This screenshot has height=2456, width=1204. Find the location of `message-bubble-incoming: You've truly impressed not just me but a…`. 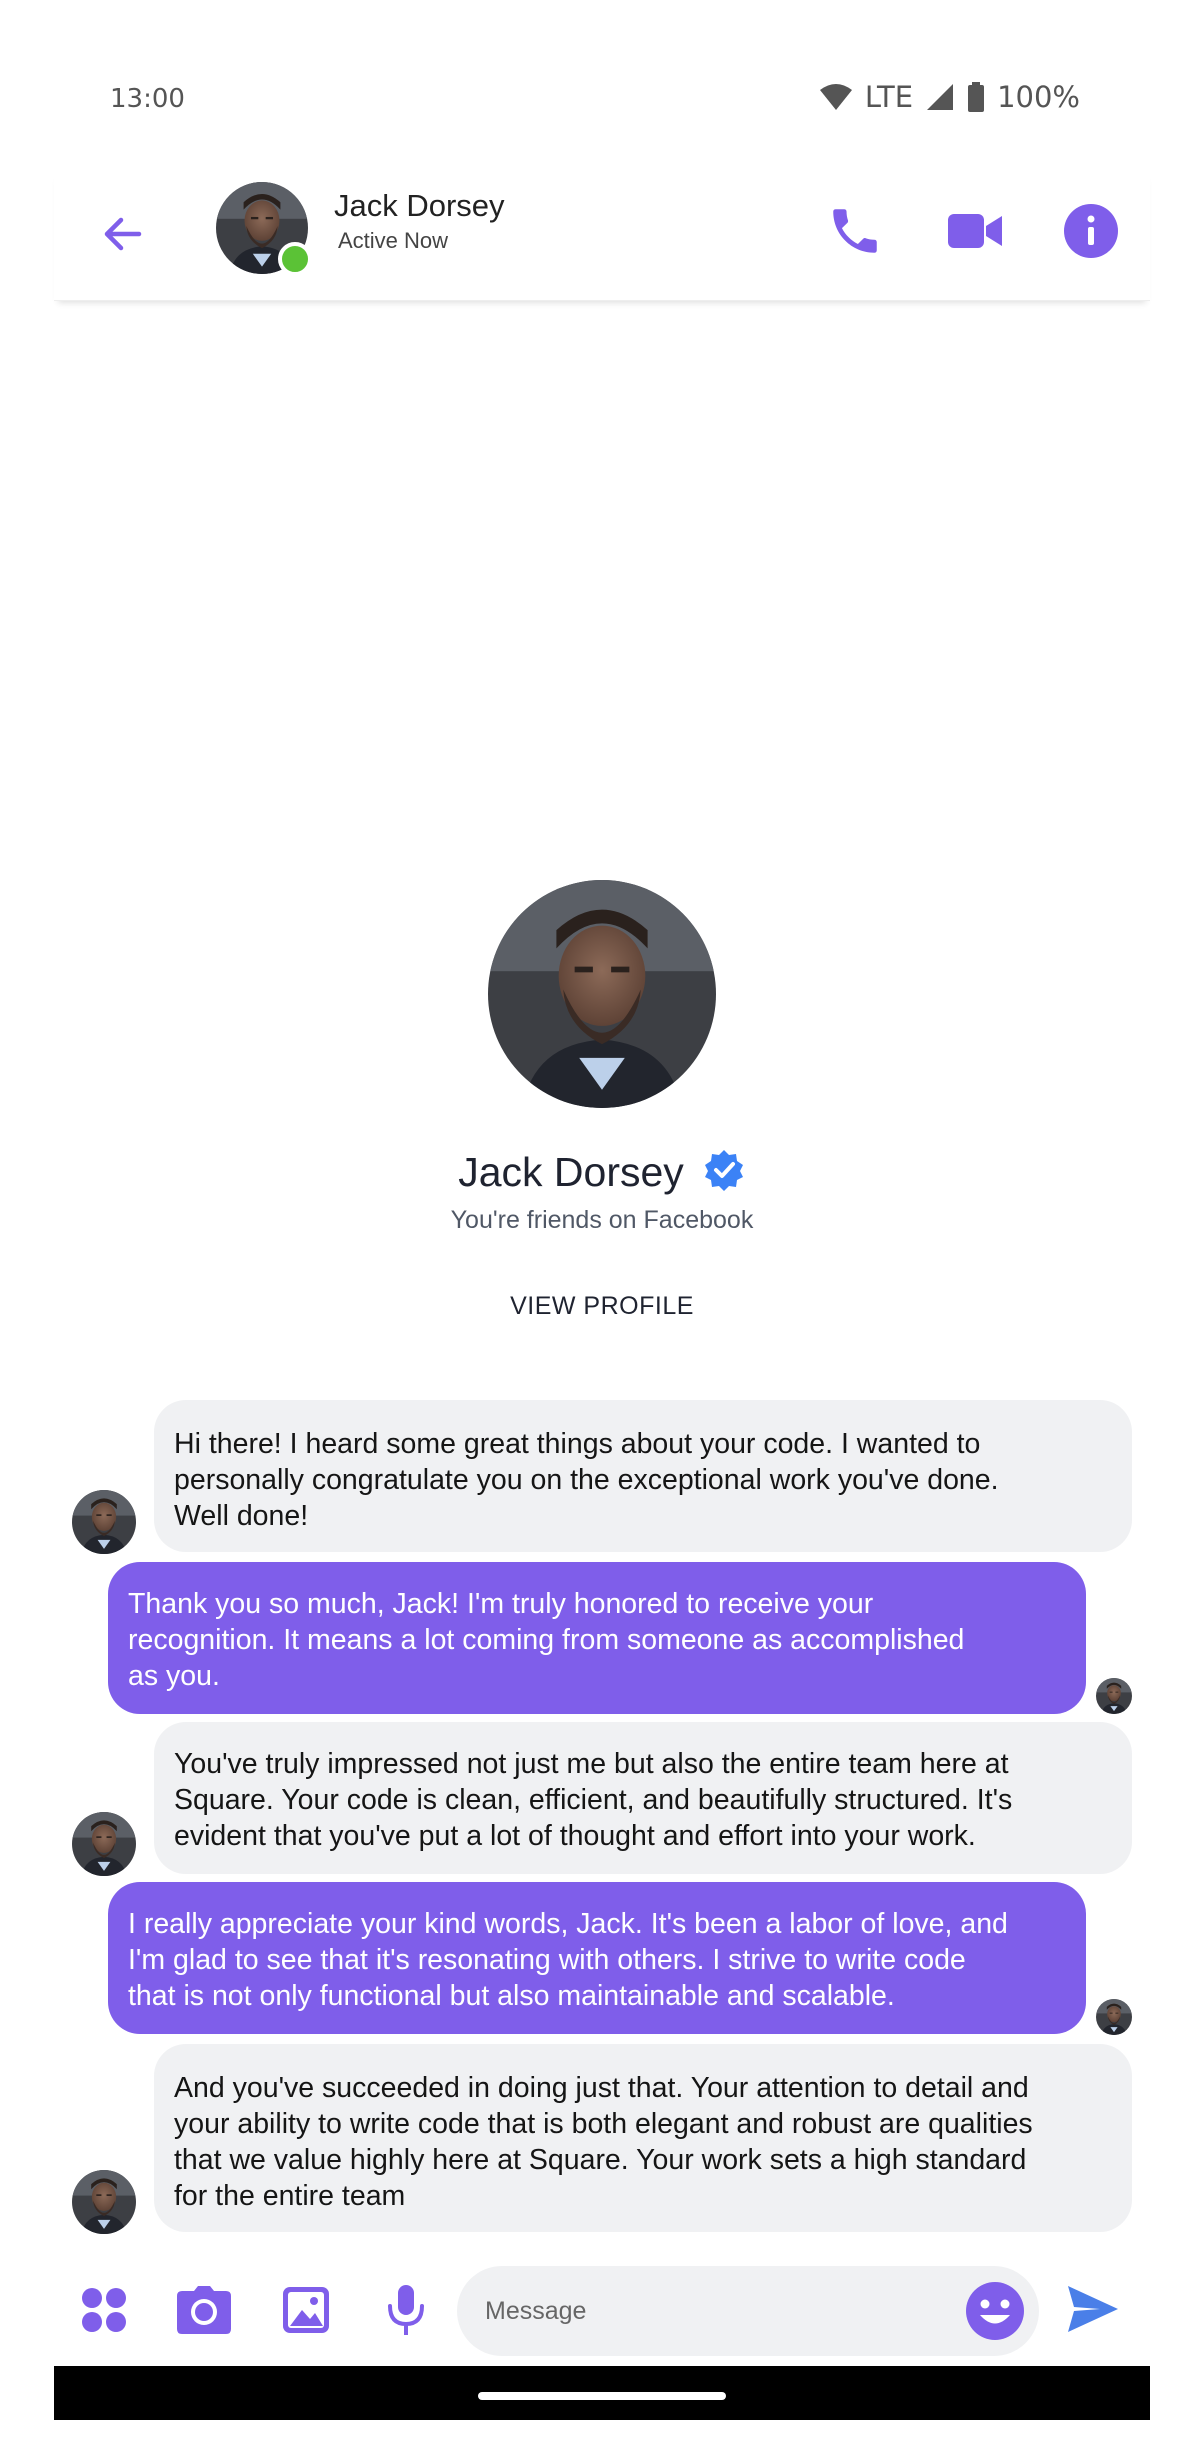

message-bubble-incoming: You've truly impressed not just me but a… is located at coordinates (643, 1798).